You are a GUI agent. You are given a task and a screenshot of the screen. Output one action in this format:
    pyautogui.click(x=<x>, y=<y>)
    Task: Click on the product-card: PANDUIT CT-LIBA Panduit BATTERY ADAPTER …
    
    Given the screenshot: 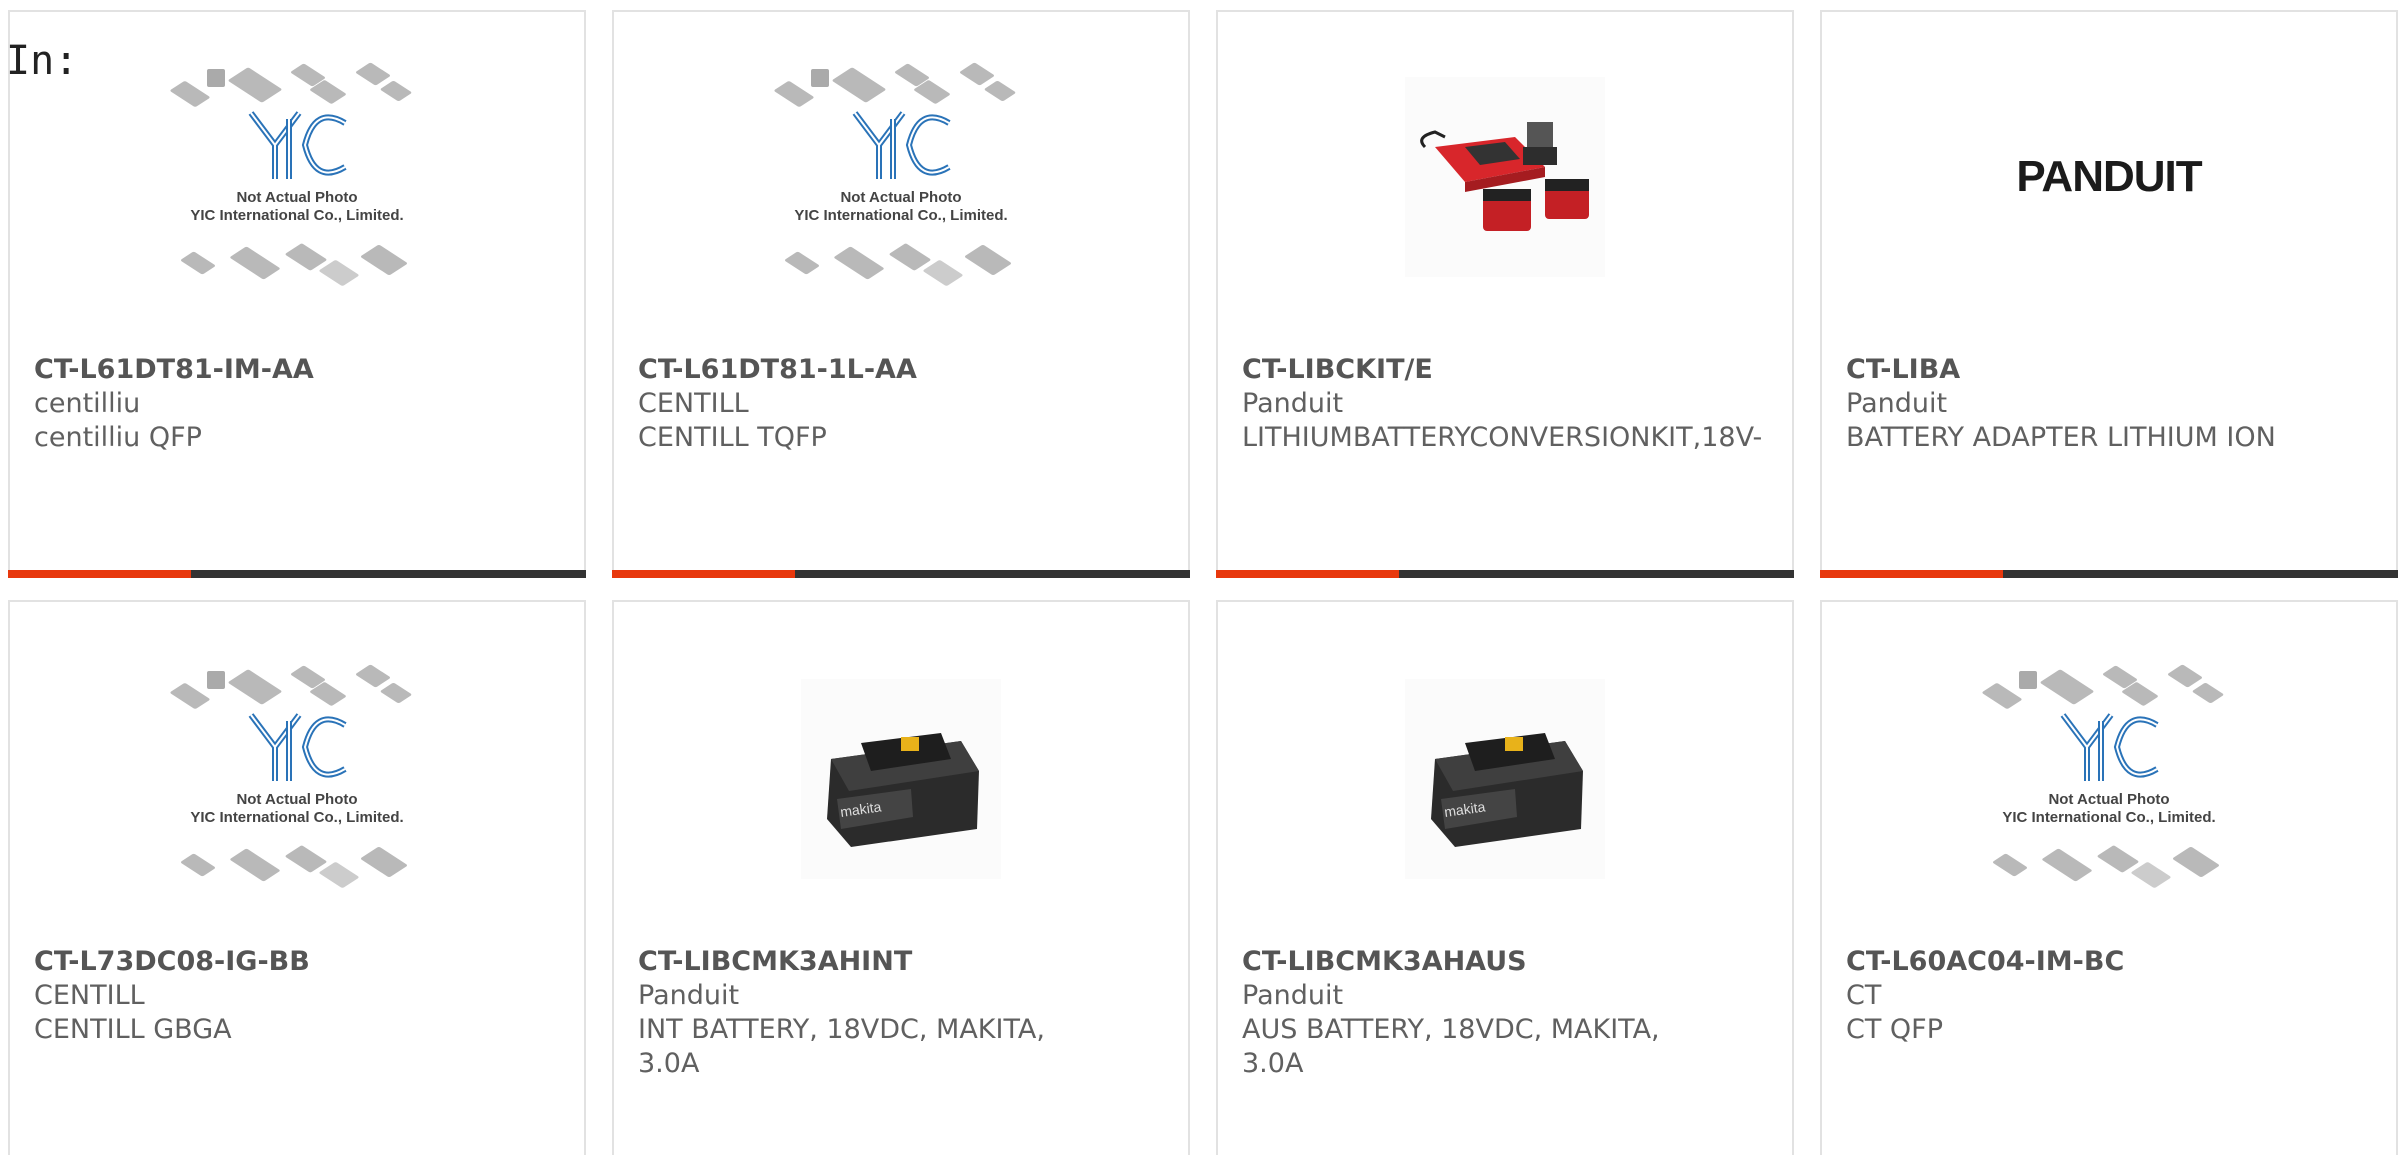 What is the action you would take?
    pyautogui.click(x=2109, y=294)
    